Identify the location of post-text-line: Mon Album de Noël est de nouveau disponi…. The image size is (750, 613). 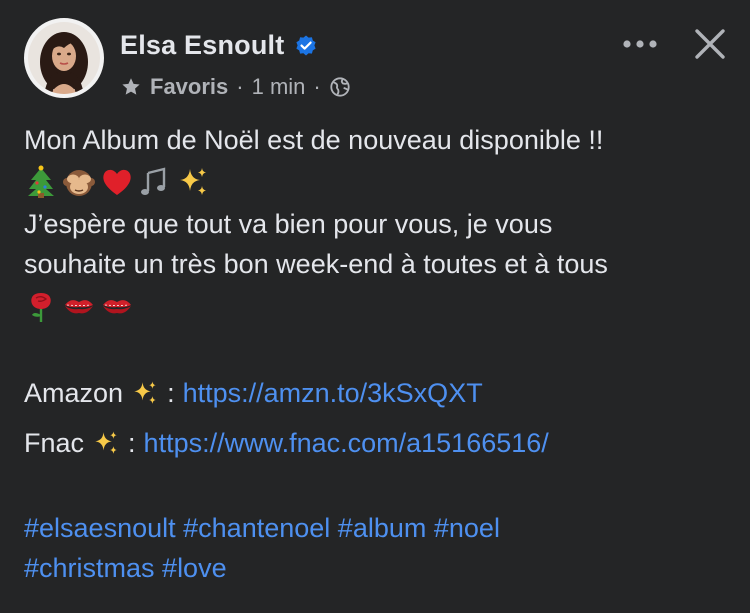
(314, 140).